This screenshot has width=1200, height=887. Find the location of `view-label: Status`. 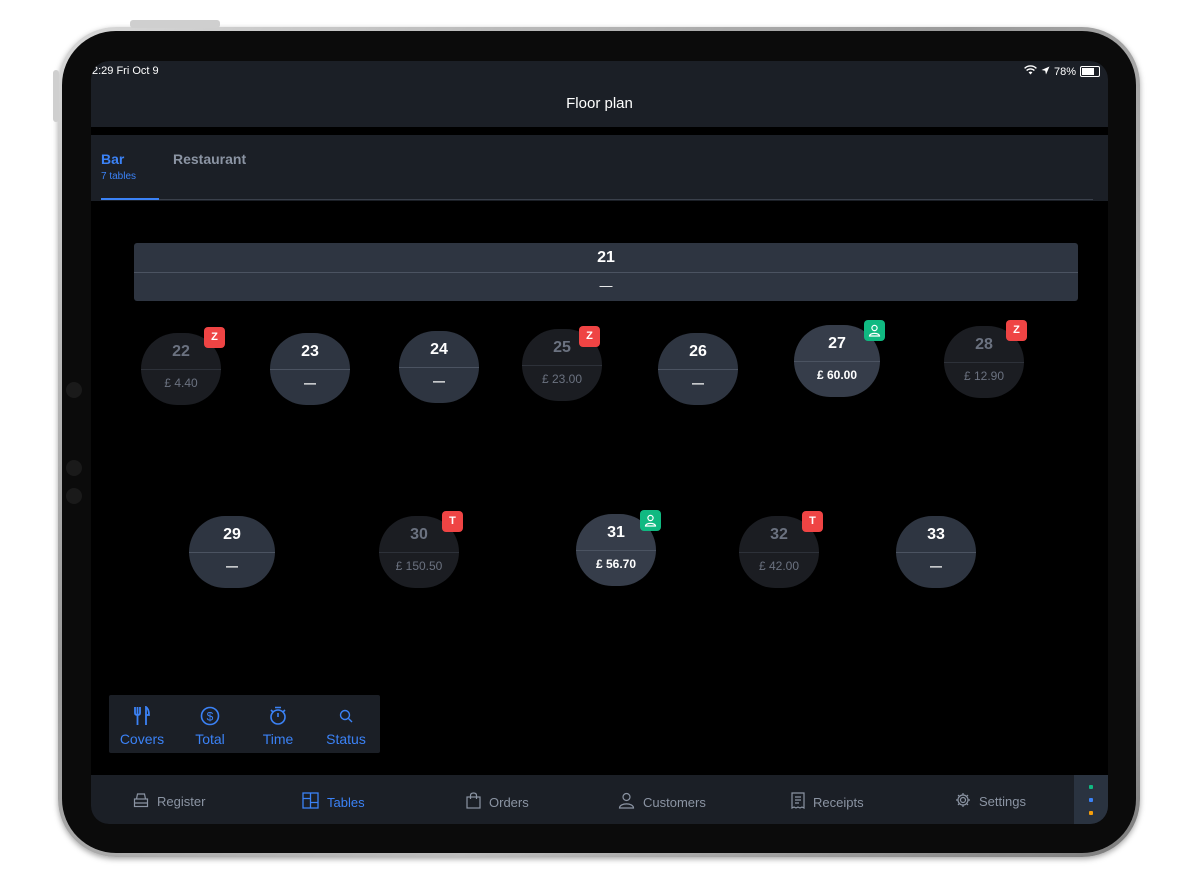

view-label: Status is located at coordinates (346, 739).